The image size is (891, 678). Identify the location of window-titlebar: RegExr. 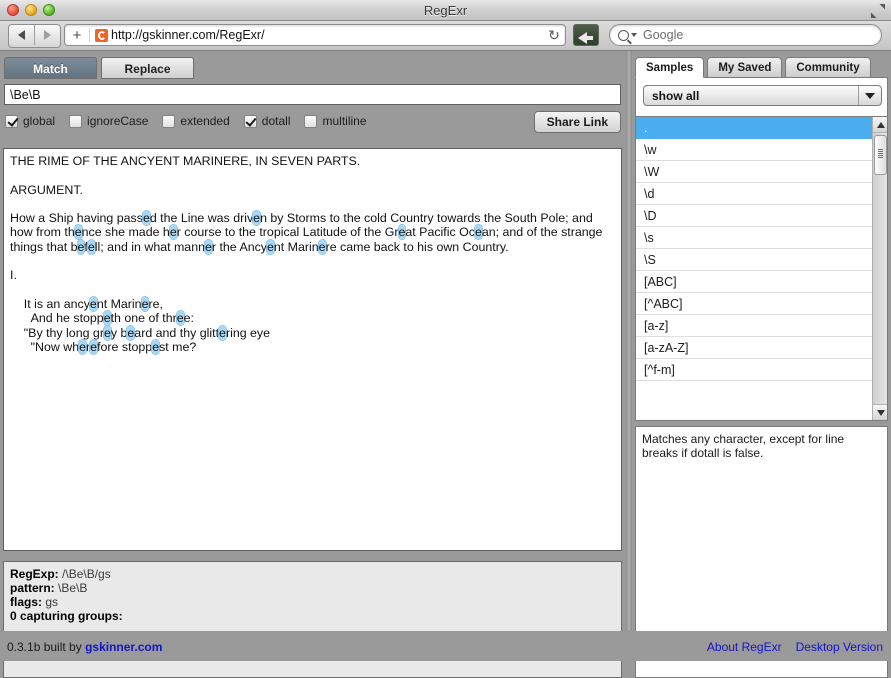
(445, 10).